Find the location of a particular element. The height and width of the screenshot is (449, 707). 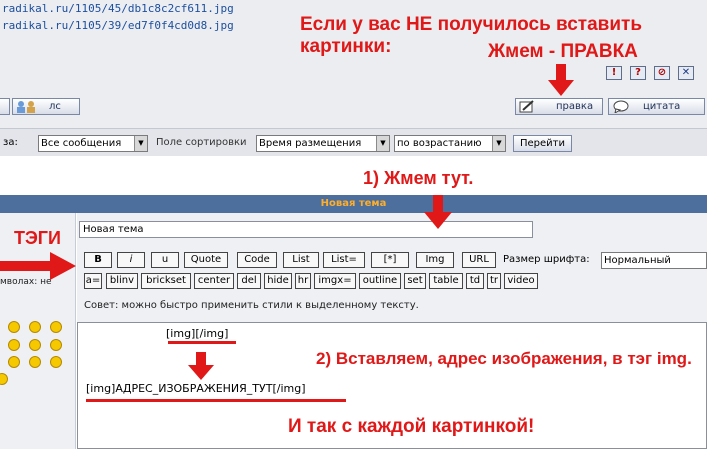

image-link-1: radikal.ru/1105/45/db1c8c2cf611.jpg is located at coordinates (118, 8).